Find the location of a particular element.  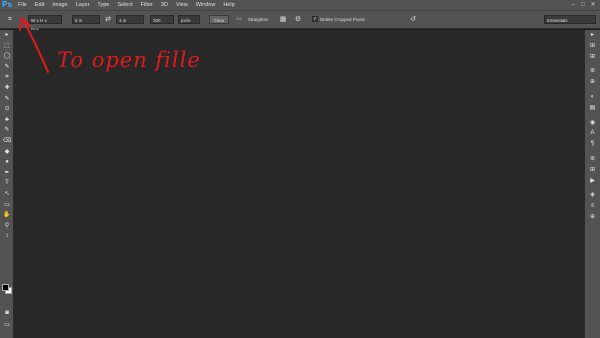

paths-panel-icon: ⊕ is located at coordinates (592, 217).